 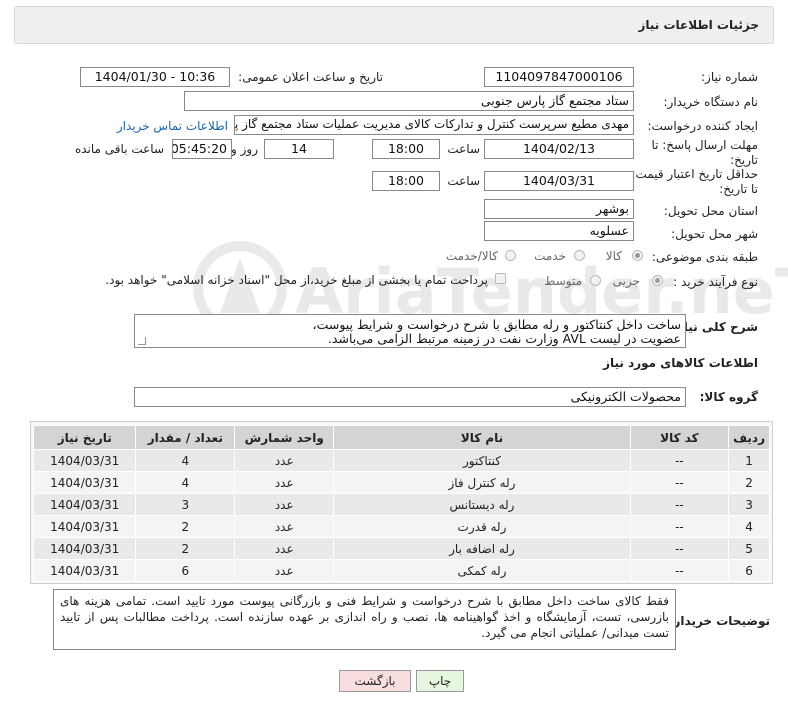 I want to click on cell-row: 6, so click(x=749, y=570).